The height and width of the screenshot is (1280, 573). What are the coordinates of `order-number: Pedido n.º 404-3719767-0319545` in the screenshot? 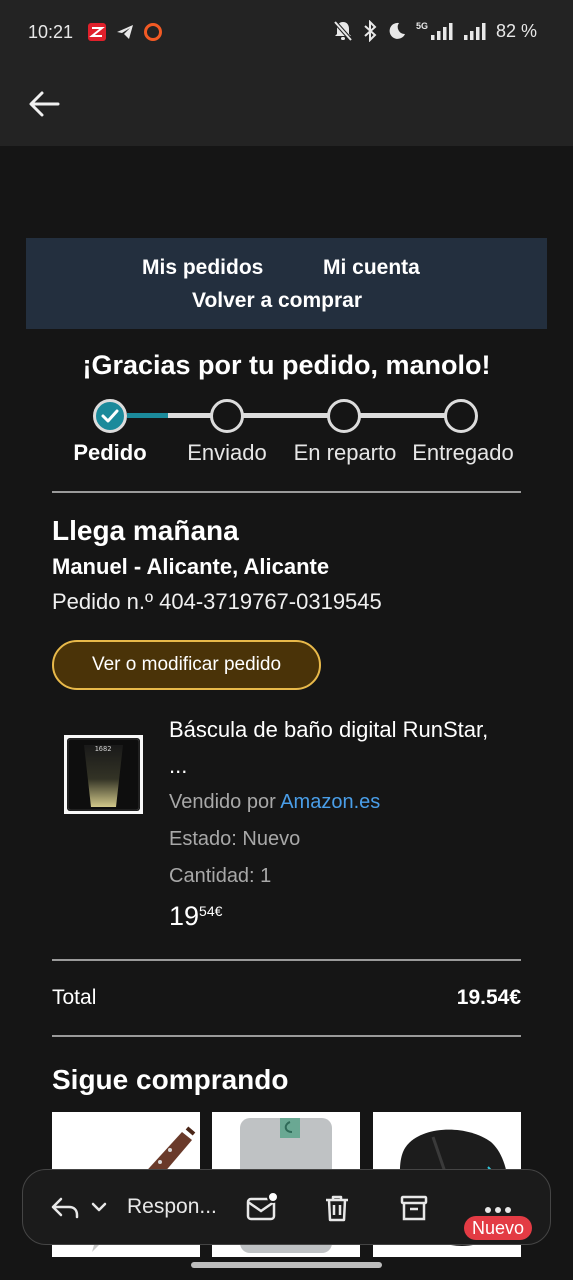 It's located at (217, 601).